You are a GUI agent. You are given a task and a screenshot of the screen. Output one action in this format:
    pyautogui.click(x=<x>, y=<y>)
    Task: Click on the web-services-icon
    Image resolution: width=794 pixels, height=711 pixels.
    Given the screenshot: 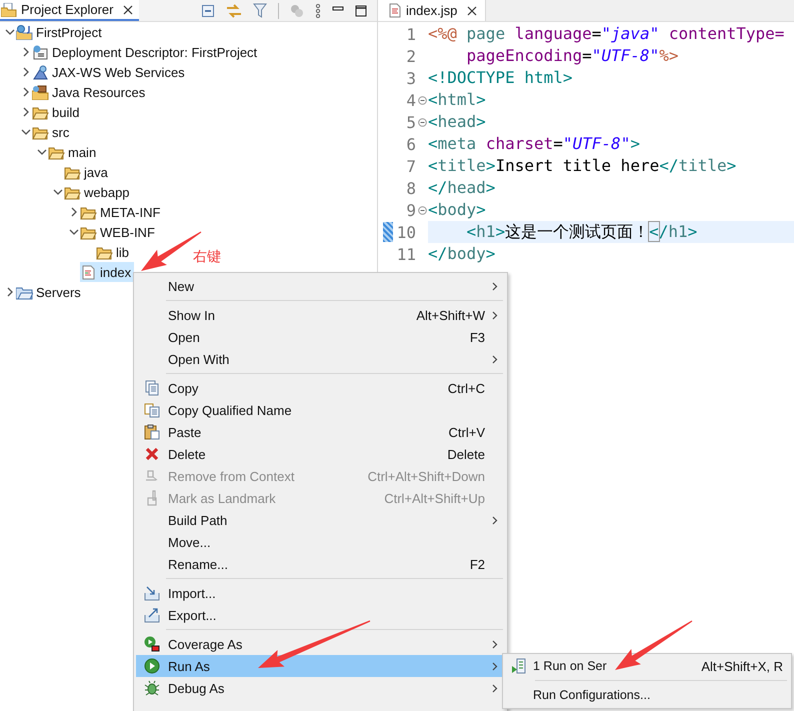 What is the action you would take?
    pyautogui.click(x=40, y=72)
    